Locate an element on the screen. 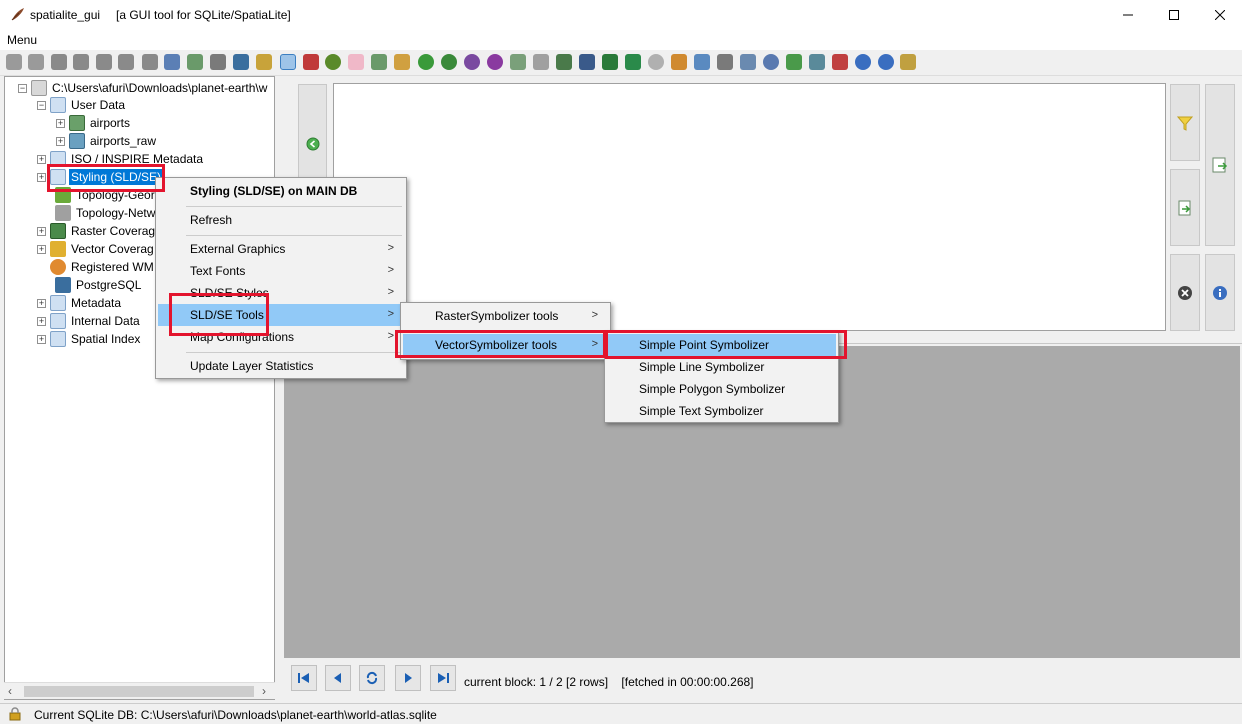 The image size is (1242, 724). virtual-shp-icon is located at coordinates (264, 62).